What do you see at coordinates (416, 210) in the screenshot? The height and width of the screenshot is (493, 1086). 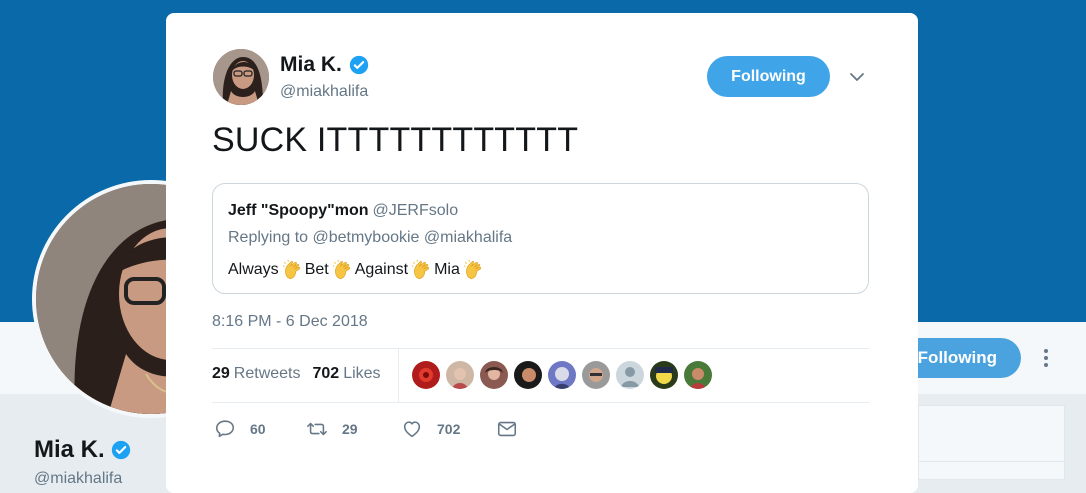 I see `quoted-author-handle: @JERFsolo` at bounding box center [416, 210].